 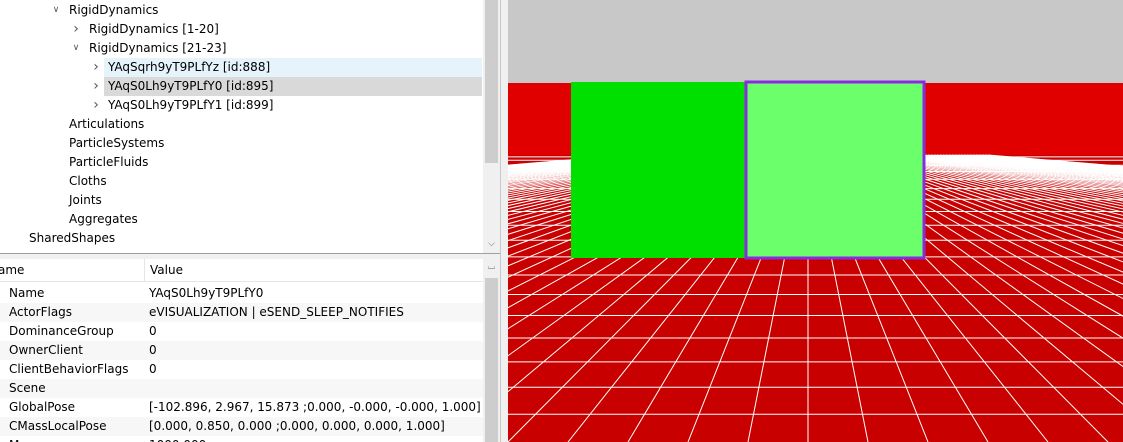 I want to click on tree-item-label: RigidDynamics [1-20], so click(x=154, y=29).